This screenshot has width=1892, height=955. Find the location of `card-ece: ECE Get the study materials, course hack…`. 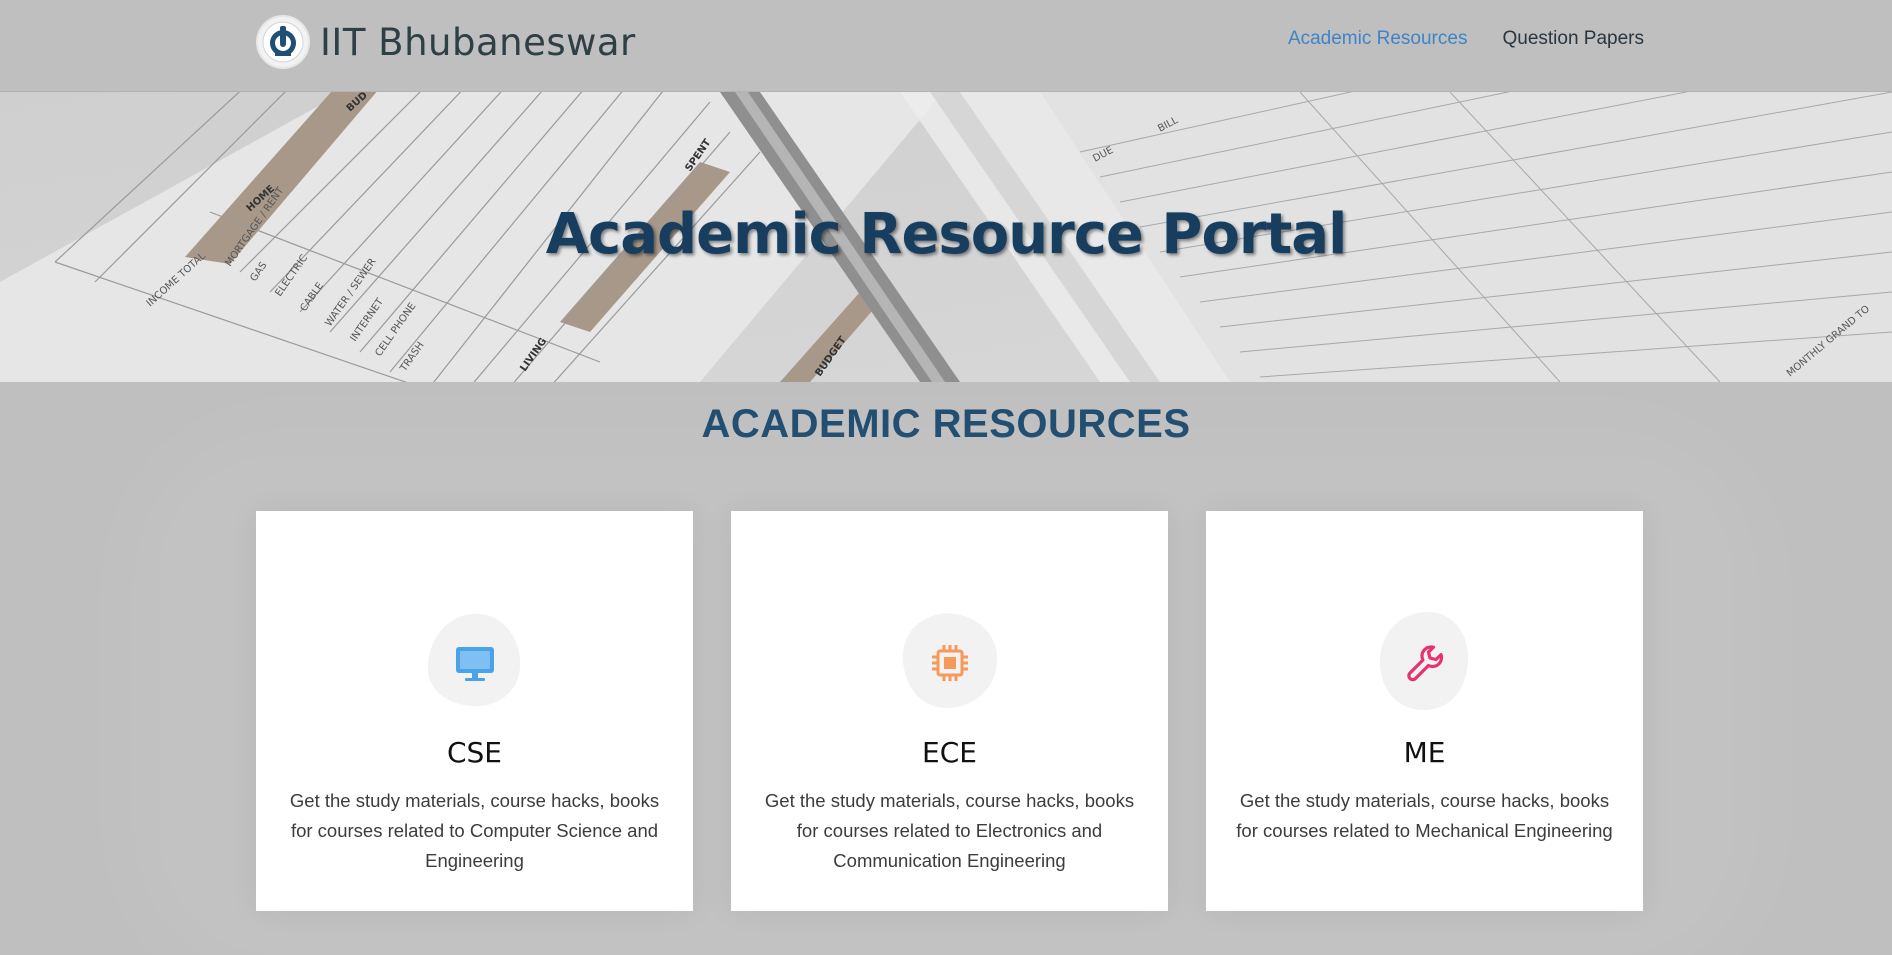

card-ece: ECE Get the study materials, course hack… is located at coordinates (949, 711).